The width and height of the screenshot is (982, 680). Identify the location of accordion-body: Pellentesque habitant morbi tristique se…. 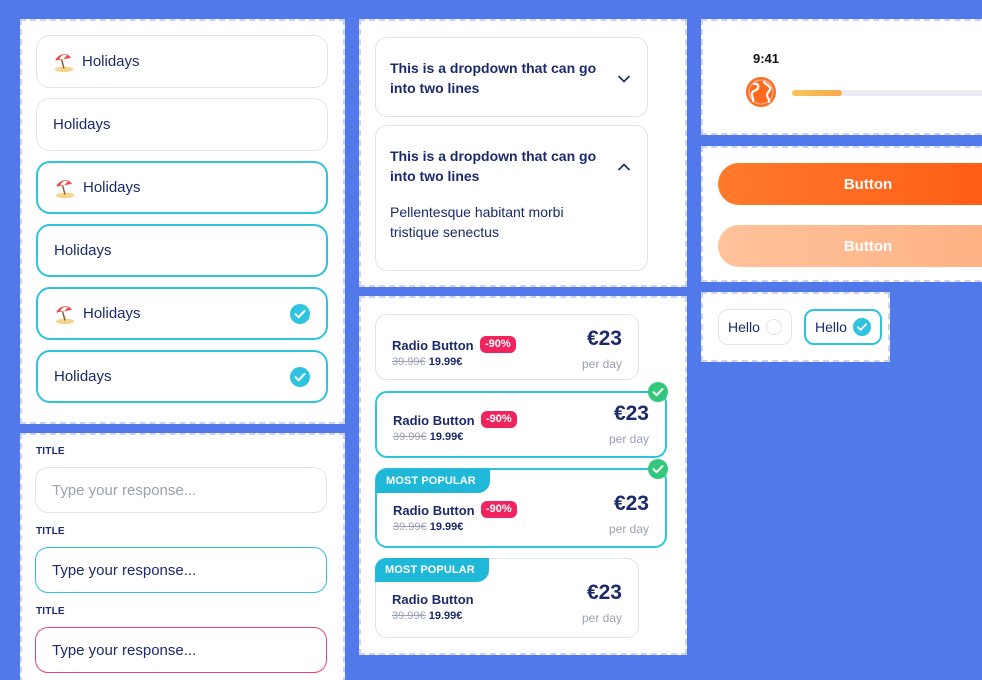
(477, 222).